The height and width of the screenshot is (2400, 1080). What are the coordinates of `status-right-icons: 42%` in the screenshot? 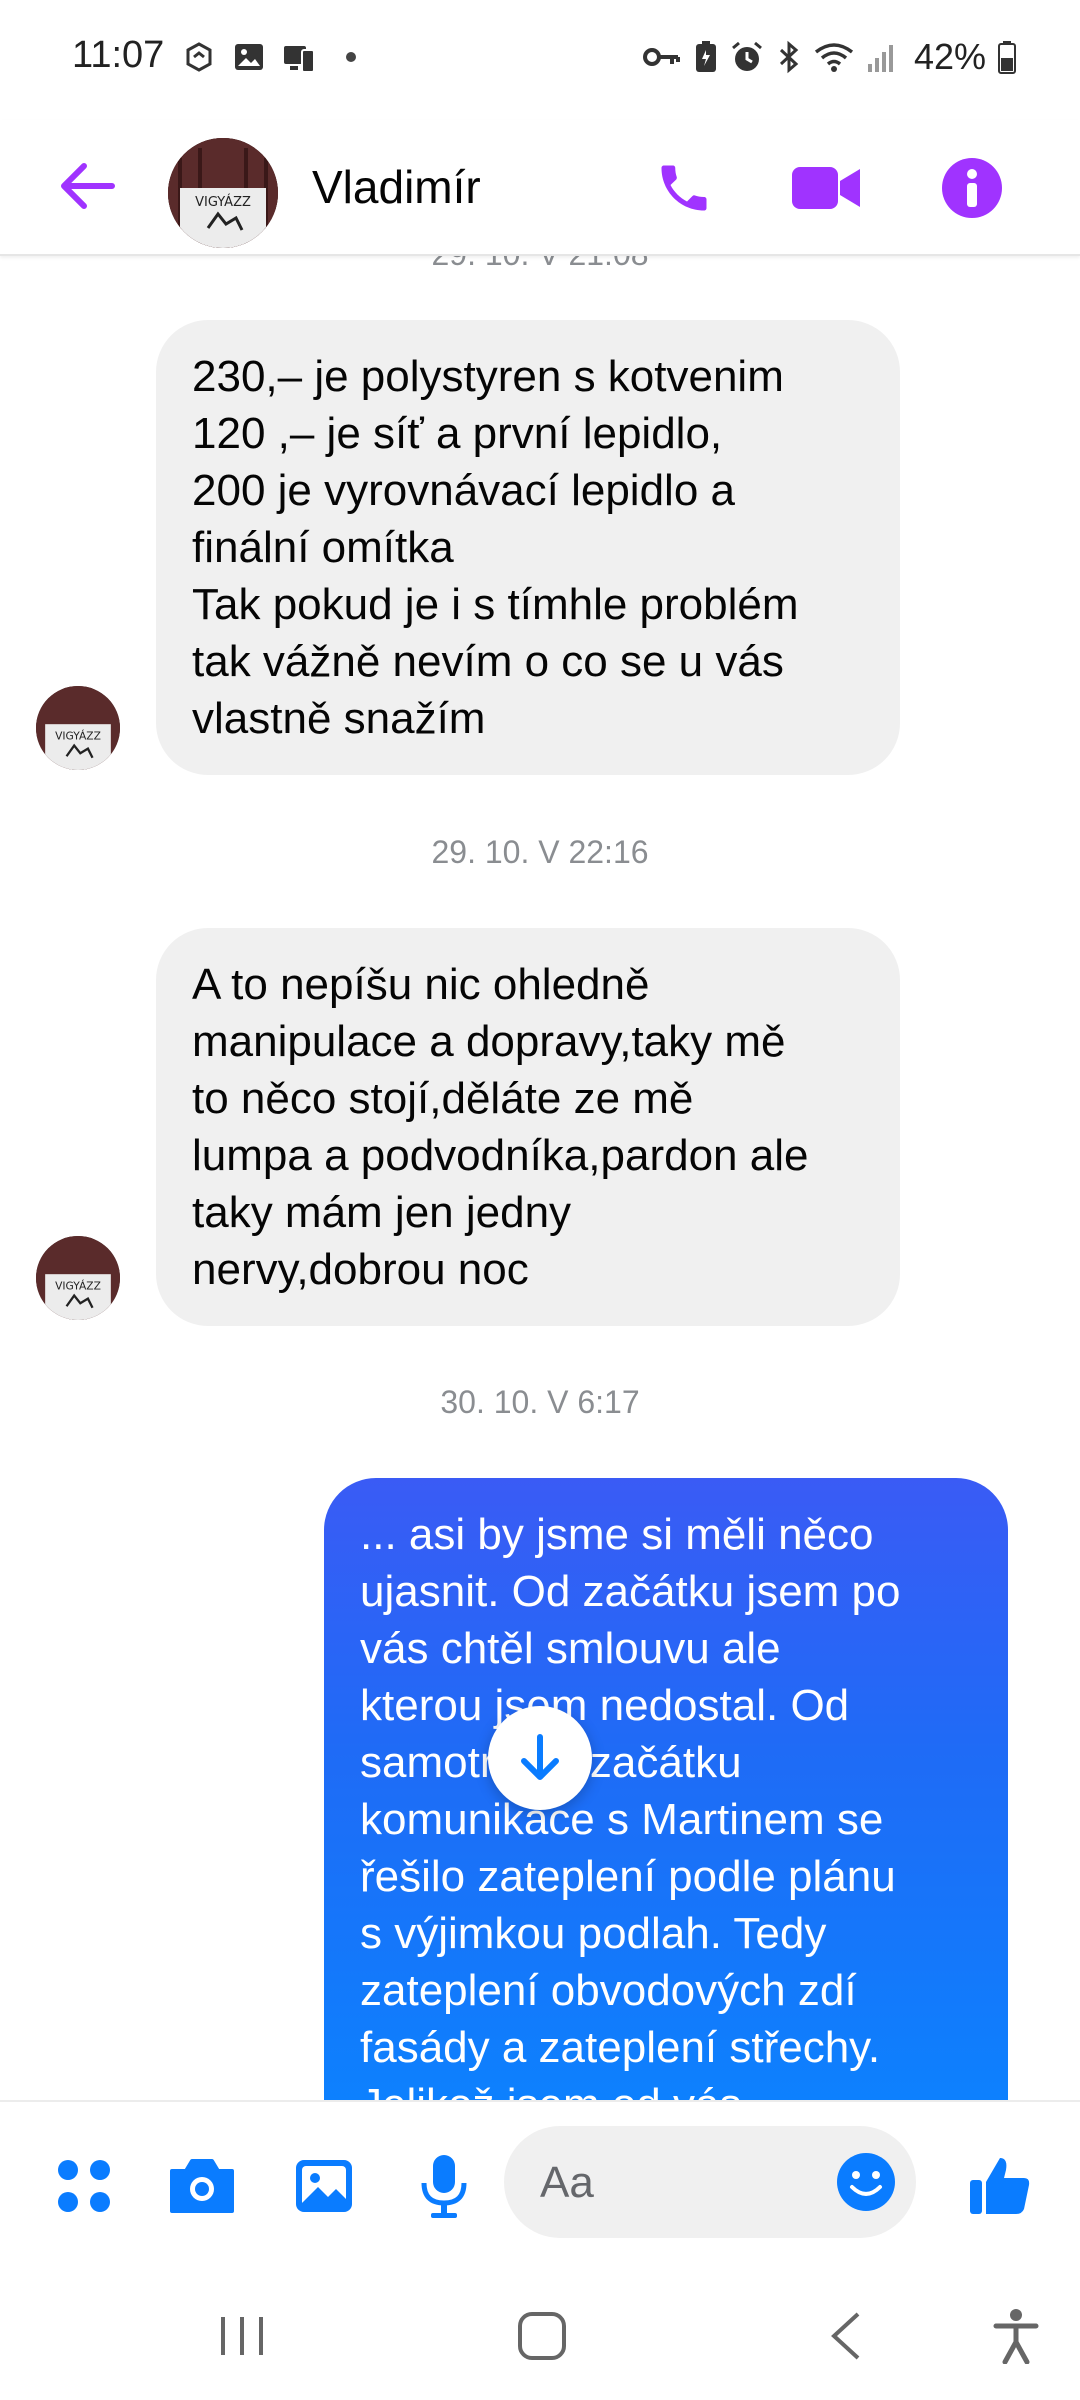 It's located at (829, 57).